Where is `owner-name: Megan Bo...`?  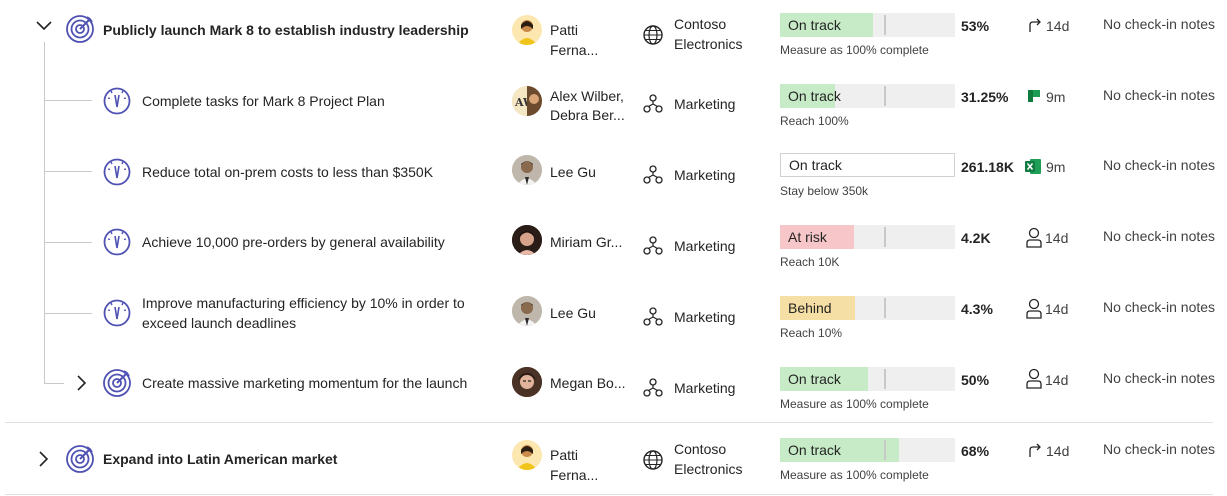
owner-name: Megan Bo... is located at coordinates (588, 383).